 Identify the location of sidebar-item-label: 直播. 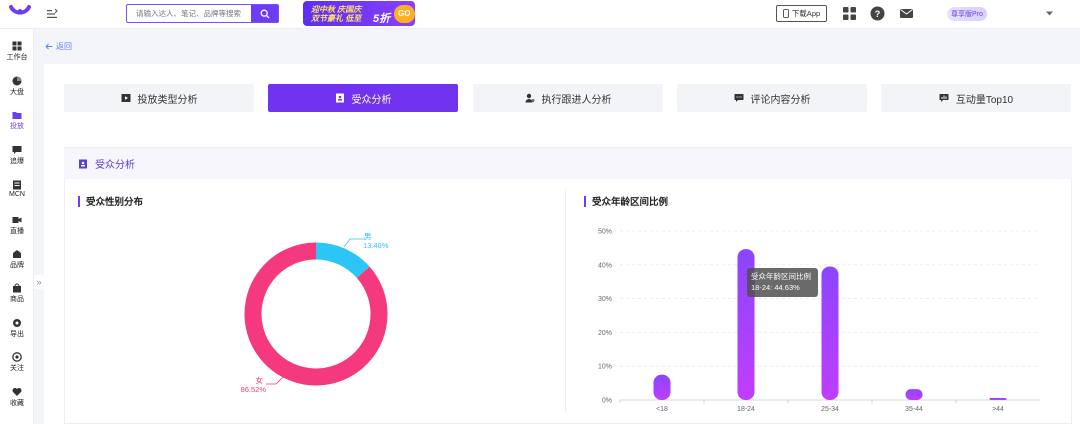
(17, 231).